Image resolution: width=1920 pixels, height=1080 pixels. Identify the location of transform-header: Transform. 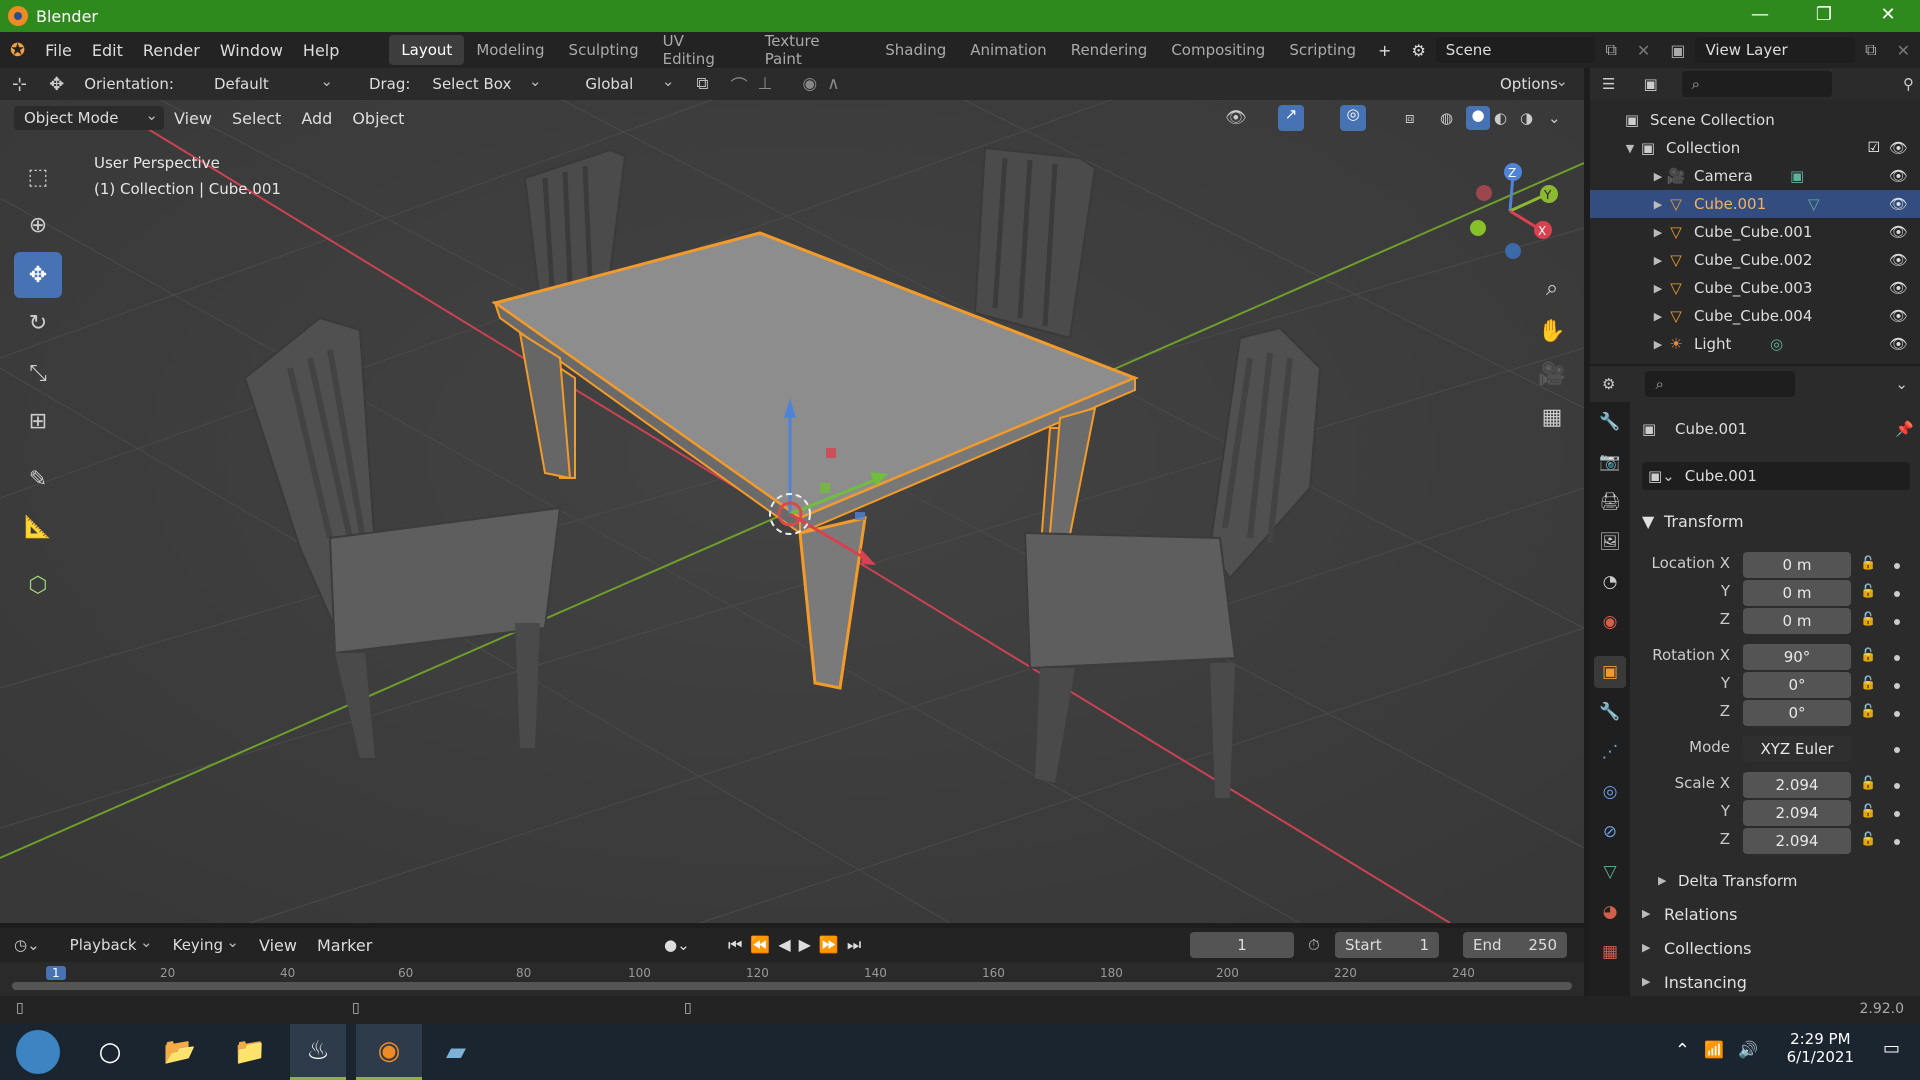
(1704, 521).